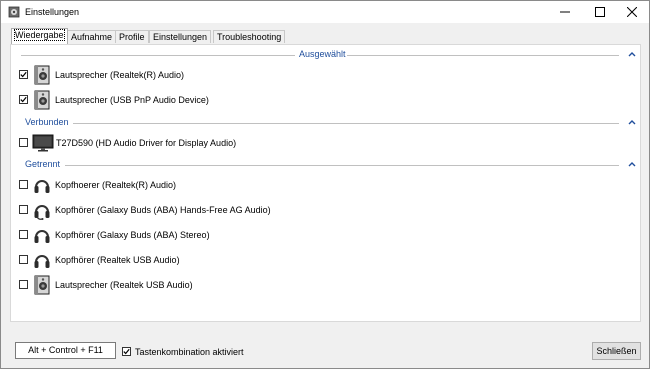 The image size is (650, 369). What do you see at coordinates (65, 350) in the screenshot?
I see `hotkey-field: Alt + Control + F11` at bounding box center [65, 350].